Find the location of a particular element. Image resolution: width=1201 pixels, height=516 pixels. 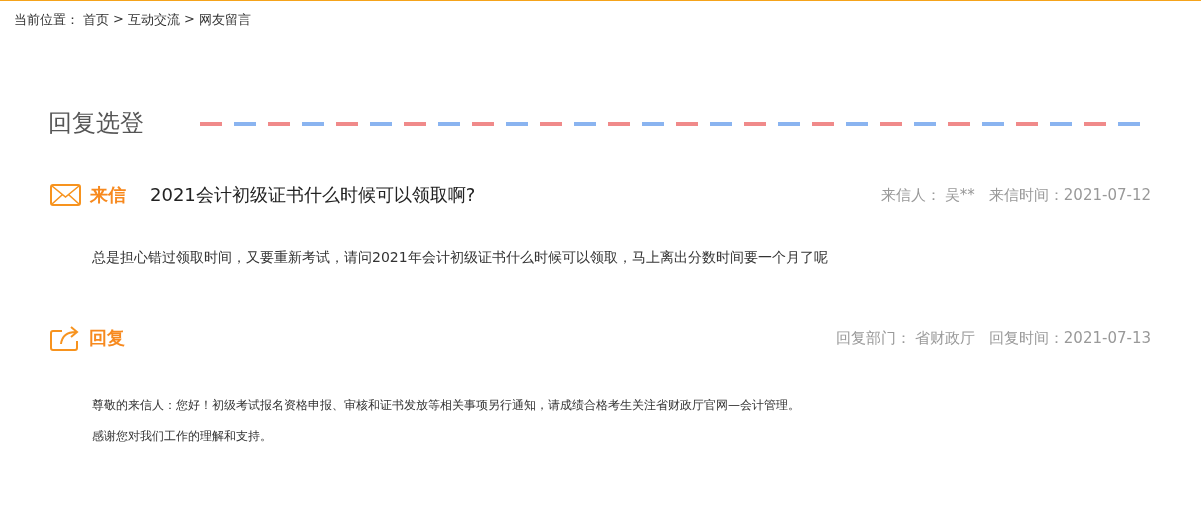

breadcrumb-link: 首页 is located at coordinates (96, 20).